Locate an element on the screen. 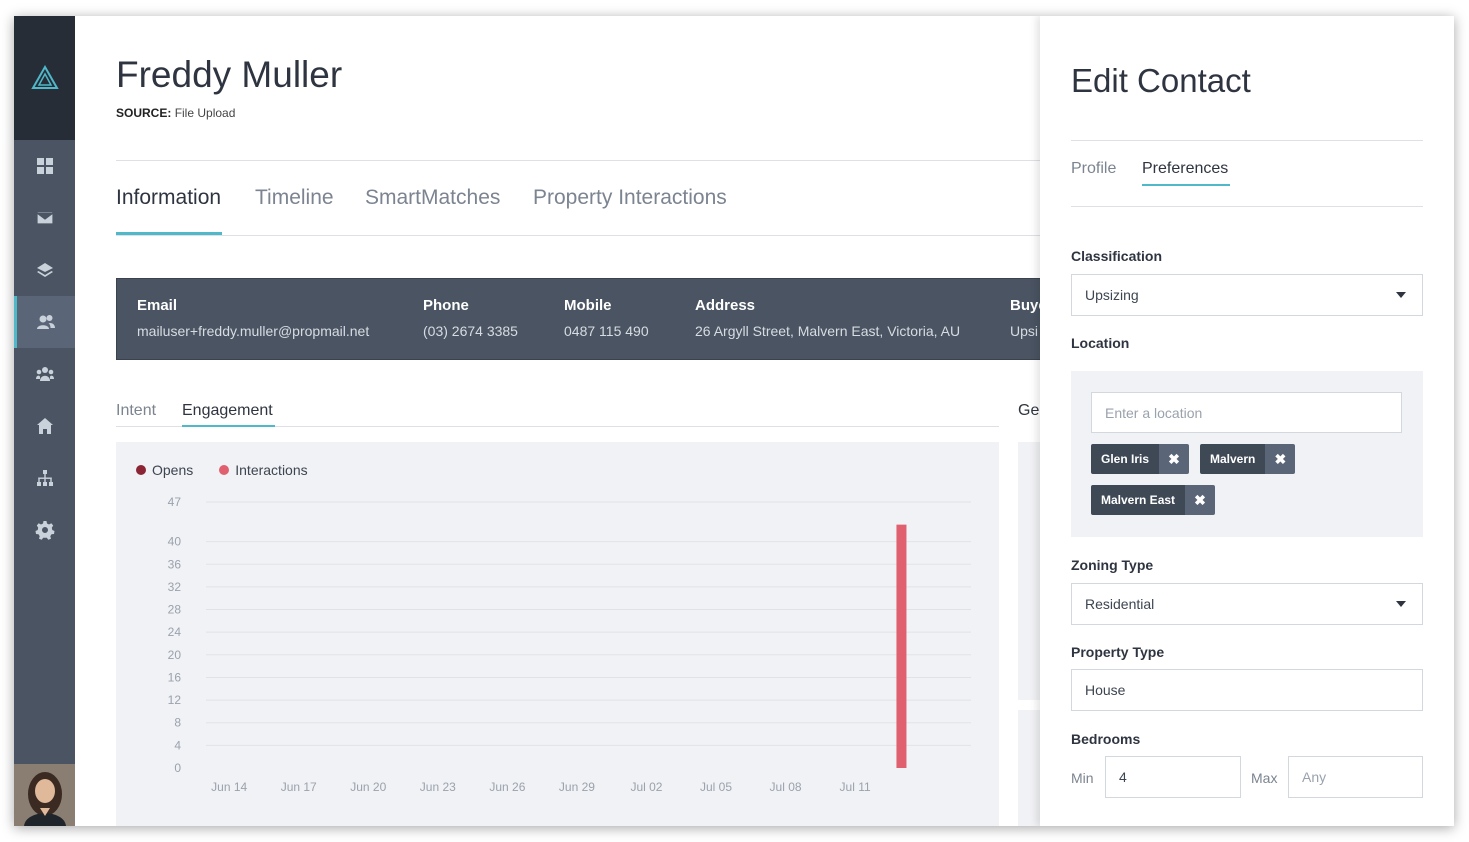  y-tick-label: 28 is located at coordinates (175, 610).